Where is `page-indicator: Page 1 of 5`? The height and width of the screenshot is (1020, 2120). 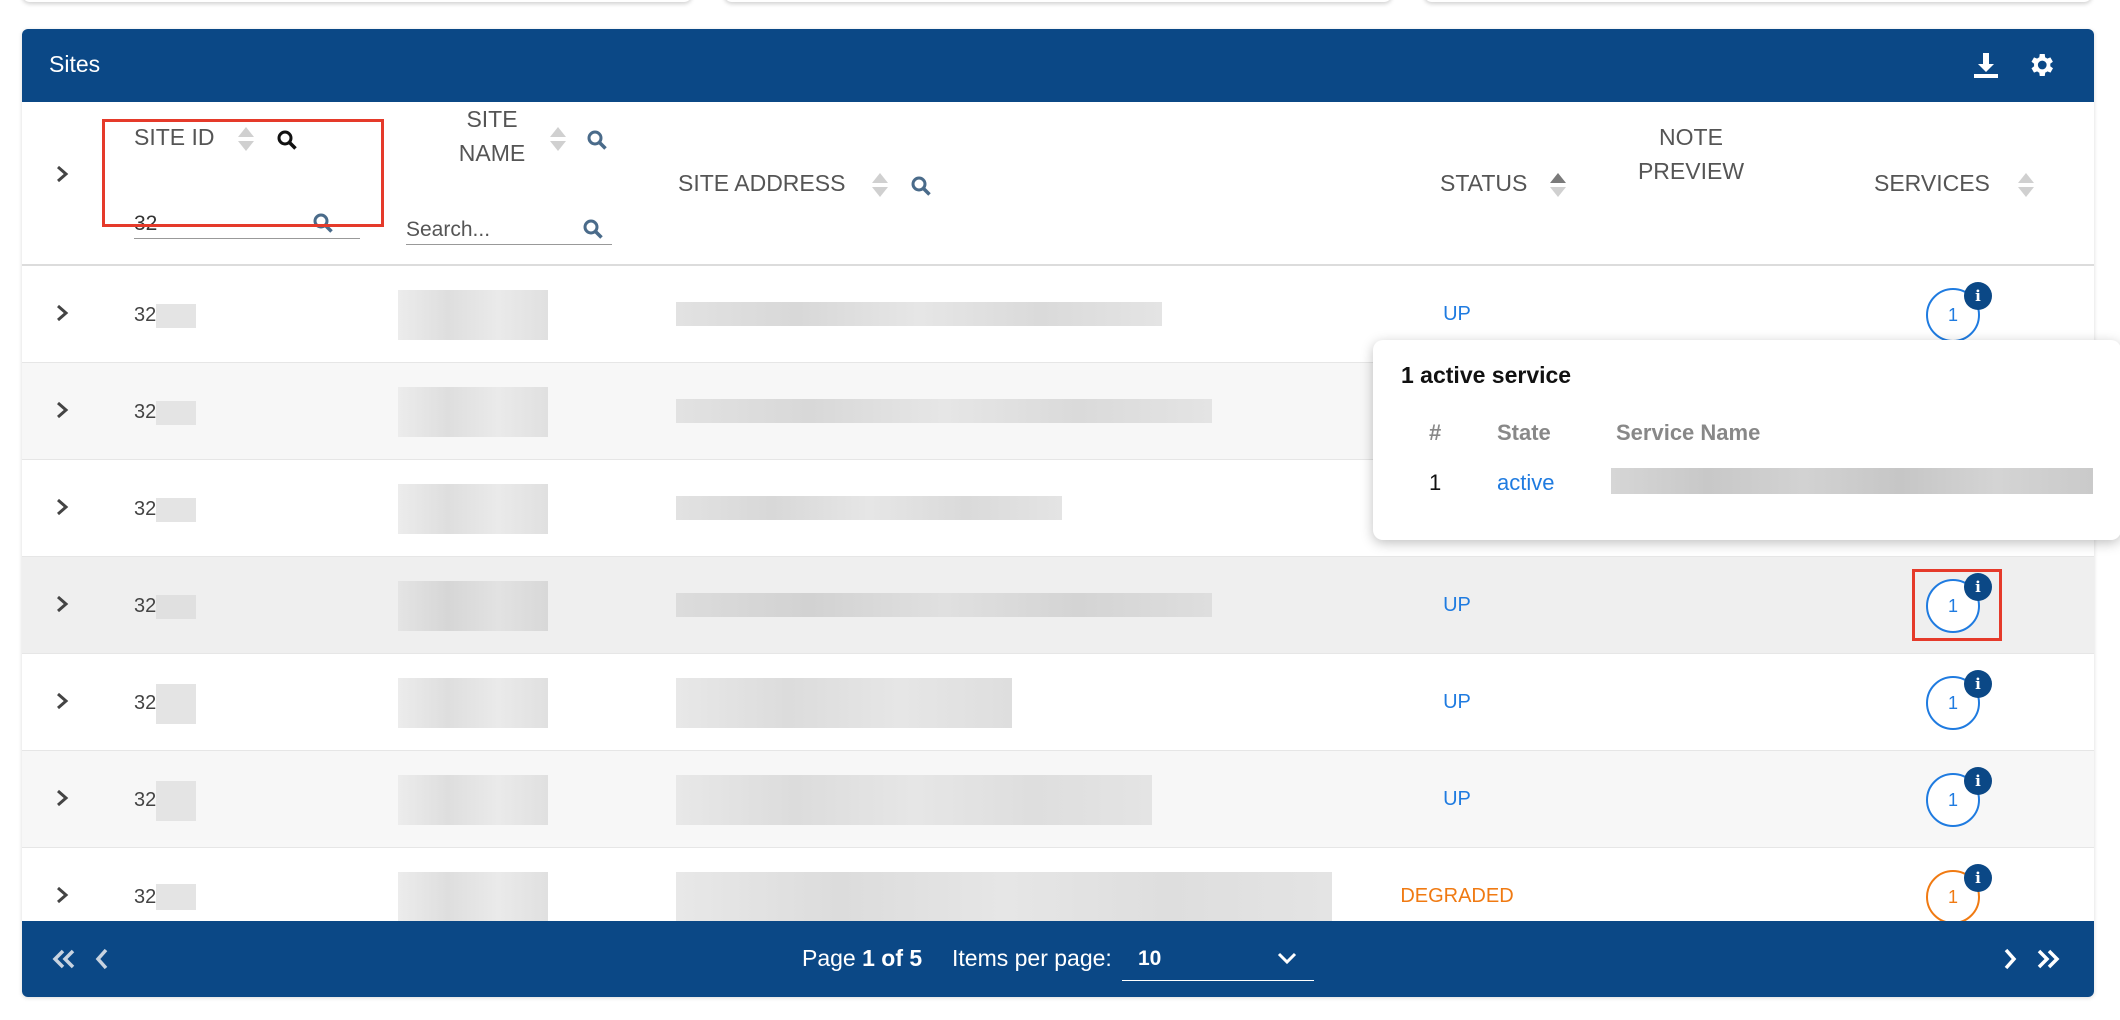
page-indicator: Page 1 of 5 is located at coordinates (862, 958).